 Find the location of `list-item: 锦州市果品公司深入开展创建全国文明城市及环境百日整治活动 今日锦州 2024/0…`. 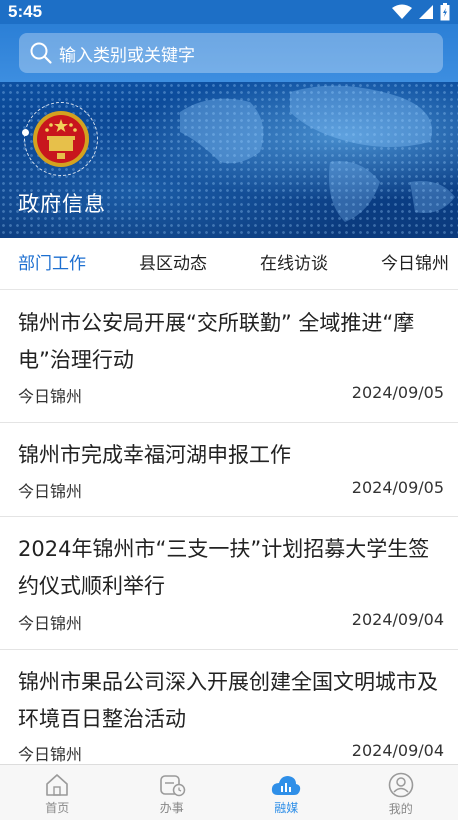

list-item: 锦州市果品公司深入开展创建全国文明城市及环境百日整治活动 今日锦州 2024/0… is located at coordinates (229, 707).